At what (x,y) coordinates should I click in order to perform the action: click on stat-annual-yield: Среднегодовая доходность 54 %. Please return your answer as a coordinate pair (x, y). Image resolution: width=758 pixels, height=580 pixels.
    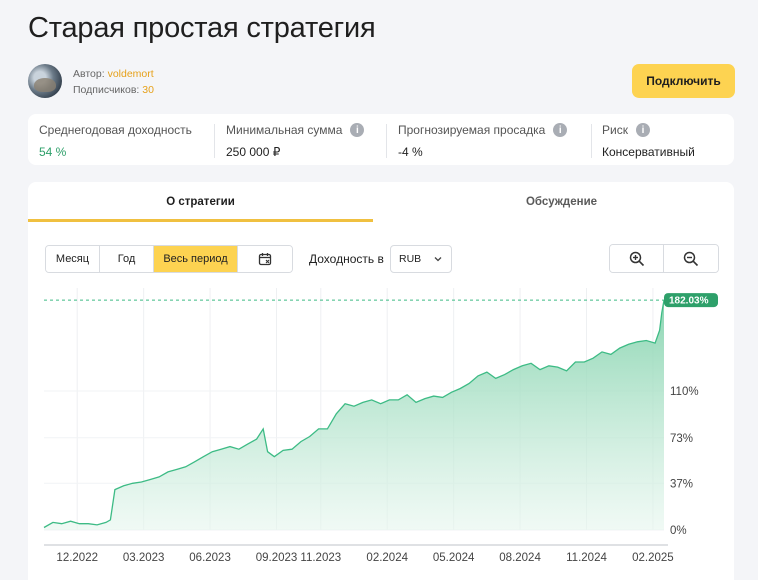
    Looking at the image, I should click on (115, 140).